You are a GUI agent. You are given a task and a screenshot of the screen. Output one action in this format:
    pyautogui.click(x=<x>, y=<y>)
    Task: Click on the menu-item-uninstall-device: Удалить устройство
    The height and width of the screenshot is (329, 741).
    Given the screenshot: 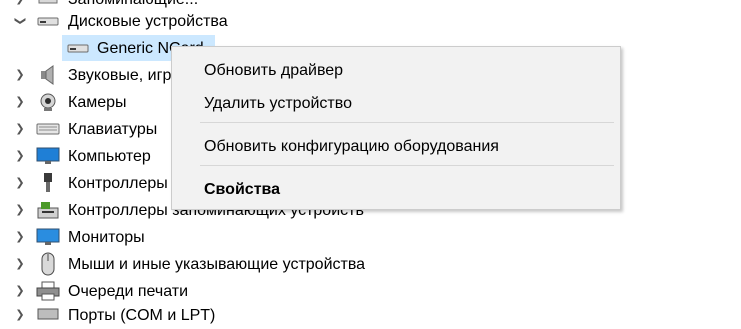 What is the action you would take?
    pyautogui.click(x=278, y=104)
    